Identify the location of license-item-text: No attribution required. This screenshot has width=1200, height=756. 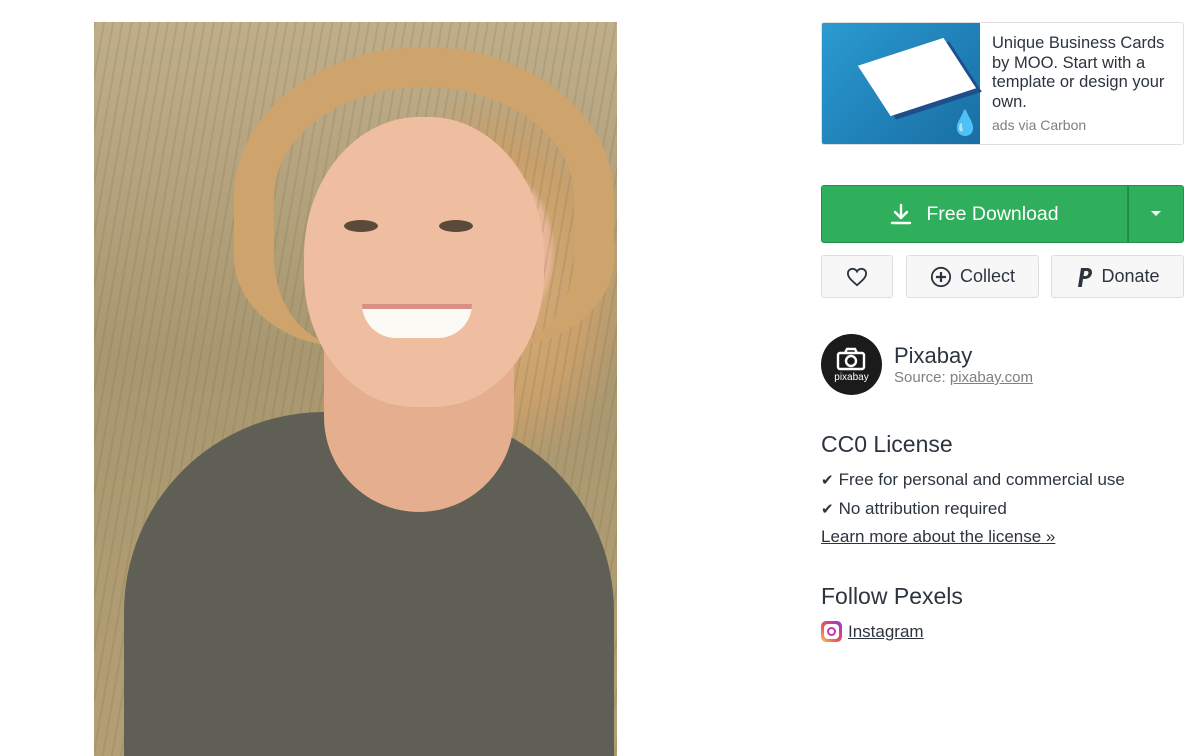
(922, 508).